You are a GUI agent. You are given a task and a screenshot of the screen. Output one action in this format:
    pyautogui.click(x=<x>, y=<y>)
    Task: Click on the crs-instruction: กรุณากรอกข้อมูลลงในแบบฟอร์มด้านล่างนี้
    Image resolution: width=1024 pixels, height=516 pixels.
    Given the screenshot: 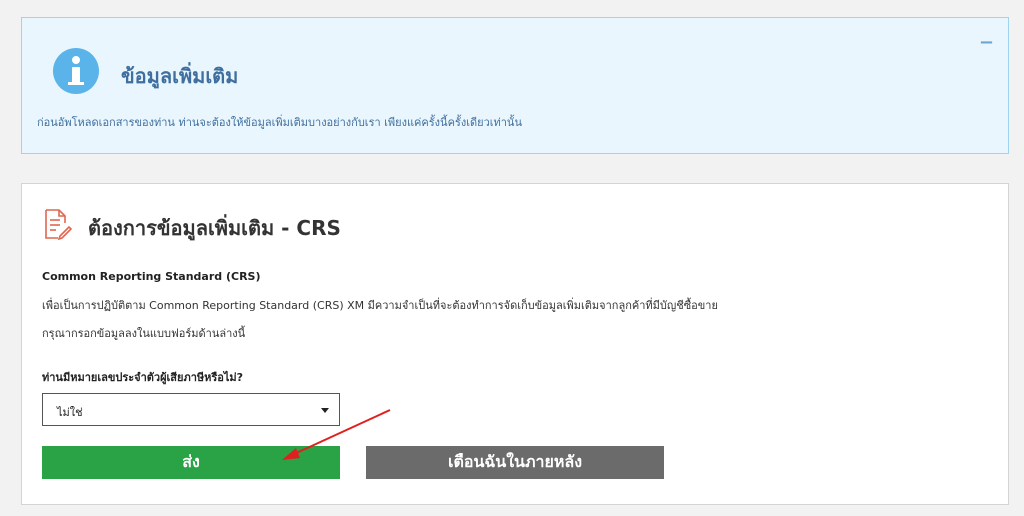 What is the action you would take?
    pyautogui.click(x=144, y=333)
    